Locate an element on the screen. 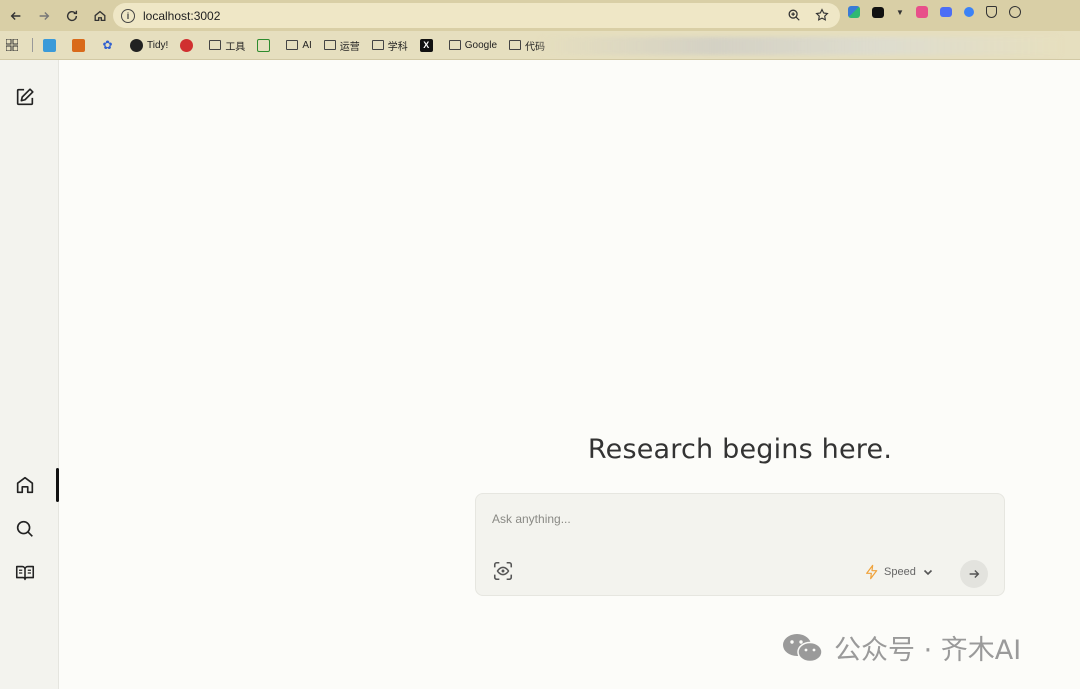  ask-box: Speed is located at coordinates (740, 544).